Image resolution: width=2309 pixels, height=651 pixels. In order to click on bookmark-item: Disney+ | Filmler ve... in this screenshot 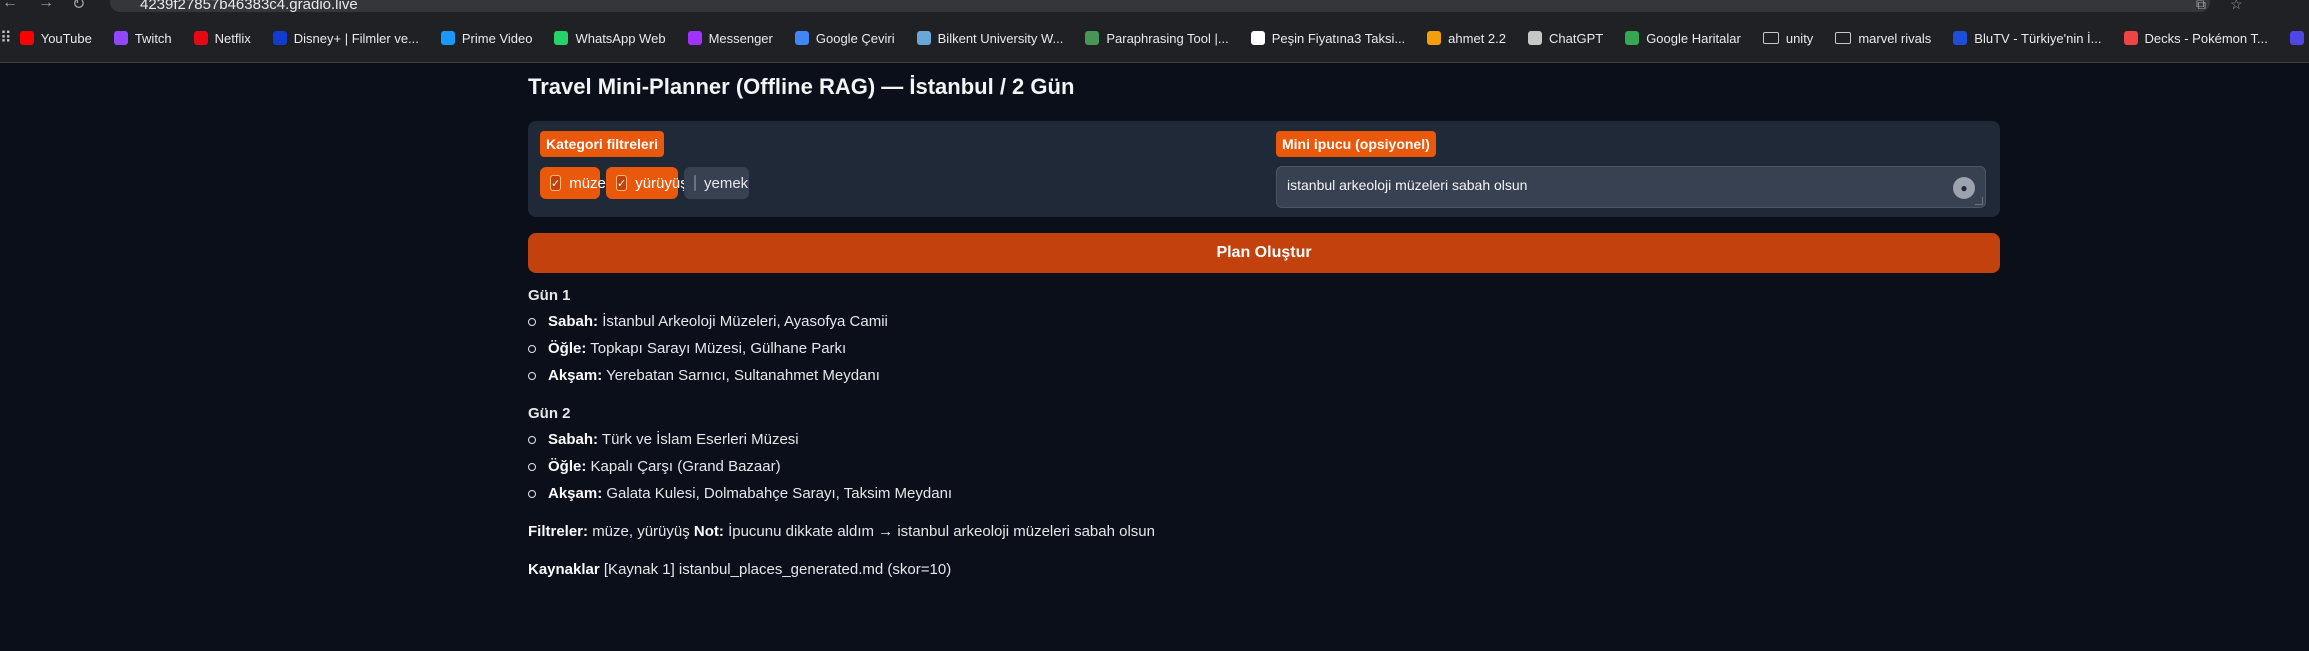, I will do `click(345, 38)`.